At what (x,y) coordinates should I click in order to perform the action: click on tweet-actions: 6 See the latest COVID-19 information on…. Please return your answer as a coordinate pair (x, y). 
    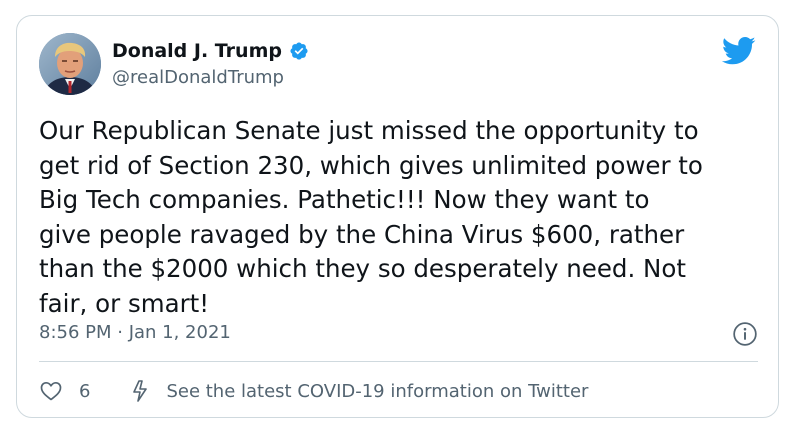
    Looking at the image, I should click on (313, 391).